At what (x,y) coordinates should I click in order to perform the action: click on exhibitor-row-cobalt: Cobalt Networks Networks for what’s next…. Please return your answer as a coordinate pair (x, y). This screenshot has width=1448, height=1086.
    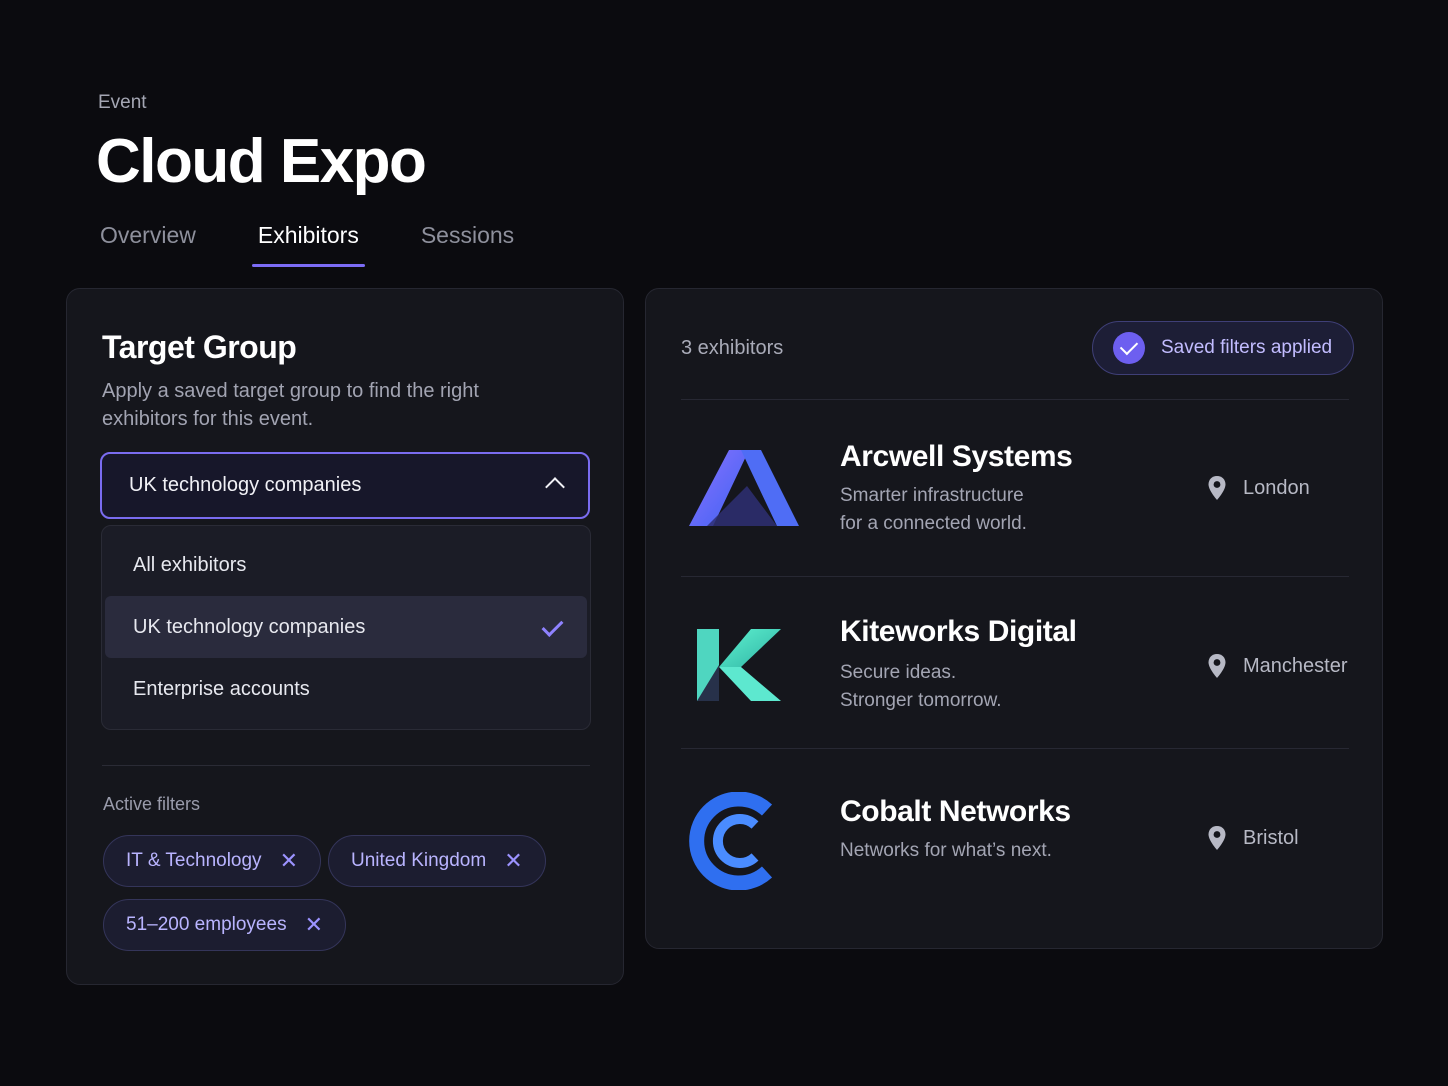
    Looking at the image, I should click on (1015, 844).